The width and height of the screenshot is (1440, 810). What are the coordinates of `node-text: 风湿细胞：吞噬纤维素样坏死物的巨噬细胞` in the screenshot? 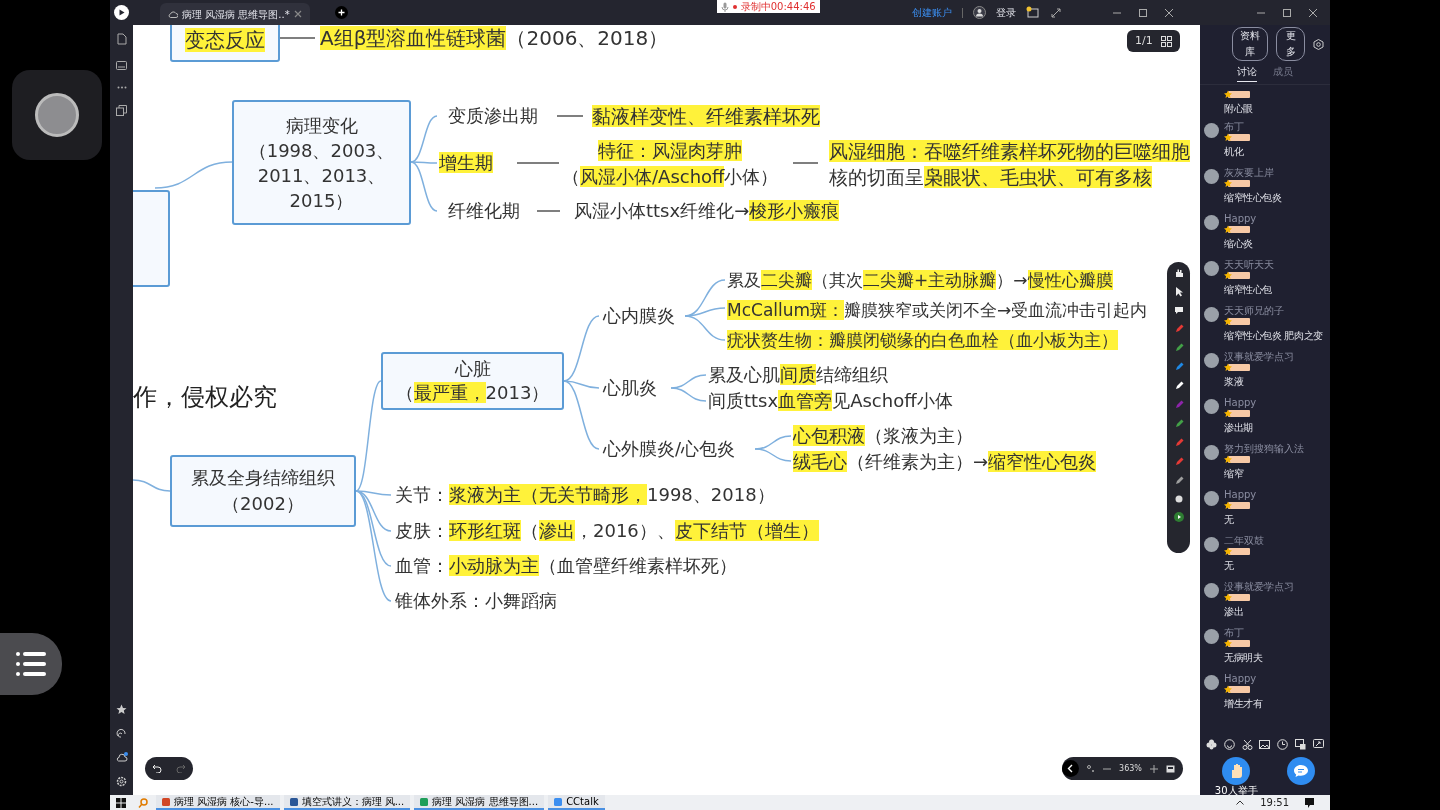 It's located at (1009, 151).